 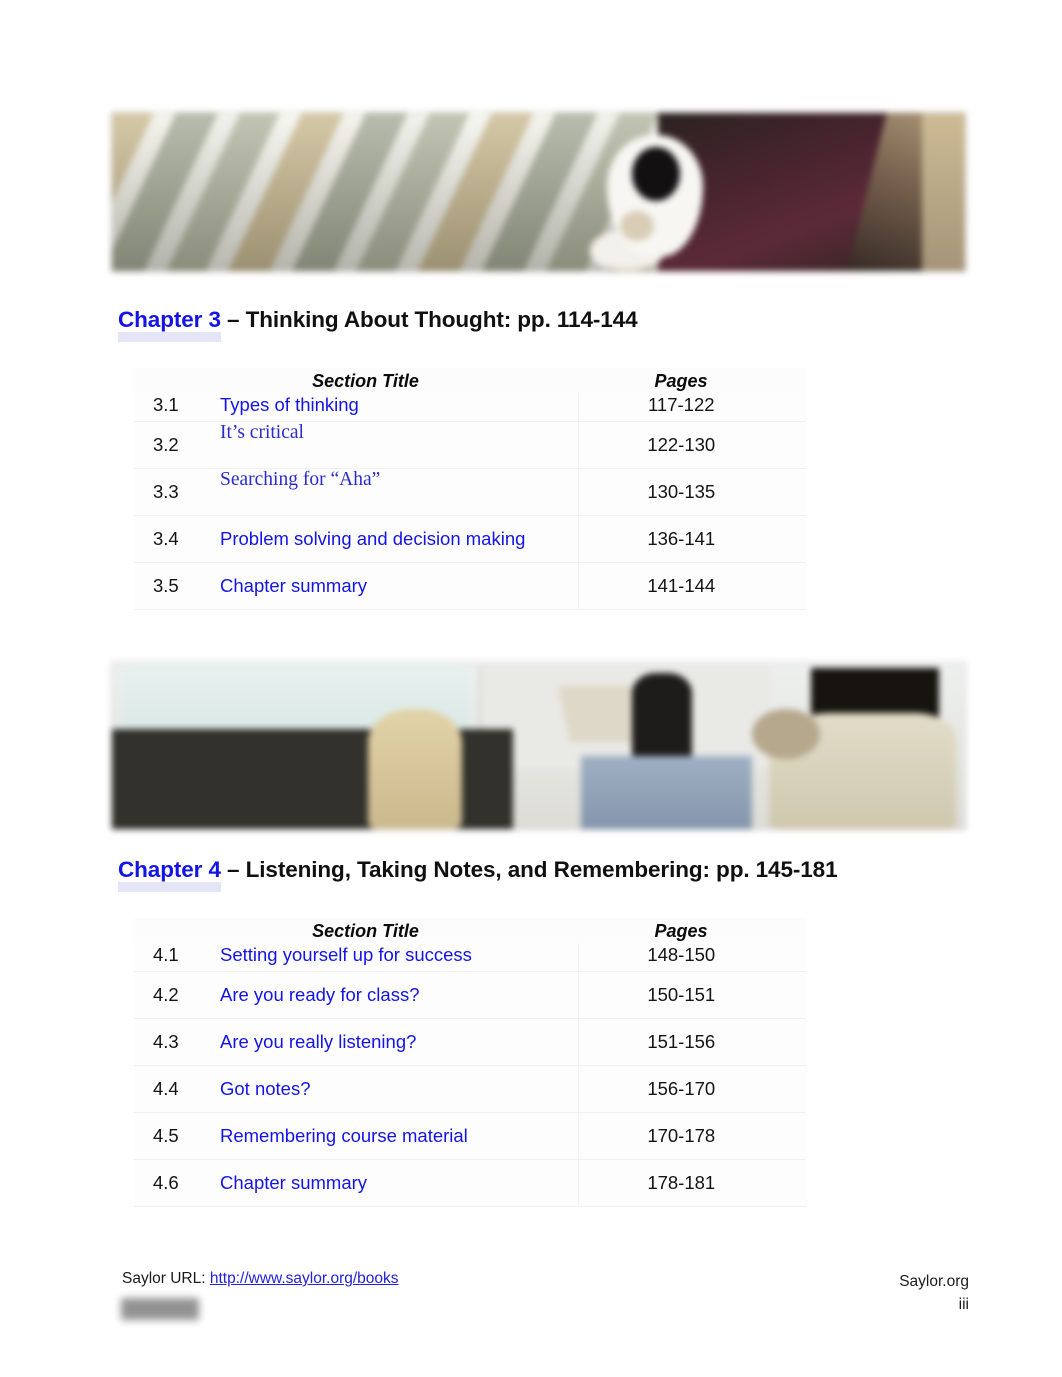 I want to click on section-title-link: Types of thinking, so click(x=398, y=407).